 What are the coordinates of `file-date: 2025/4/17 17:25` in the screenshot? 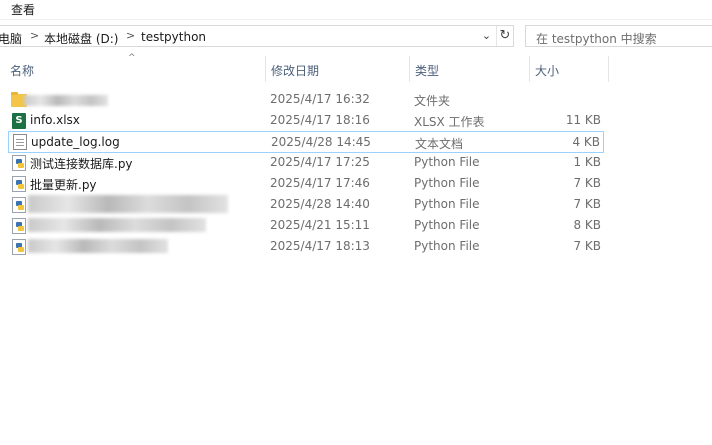 It's located at (320, 162).